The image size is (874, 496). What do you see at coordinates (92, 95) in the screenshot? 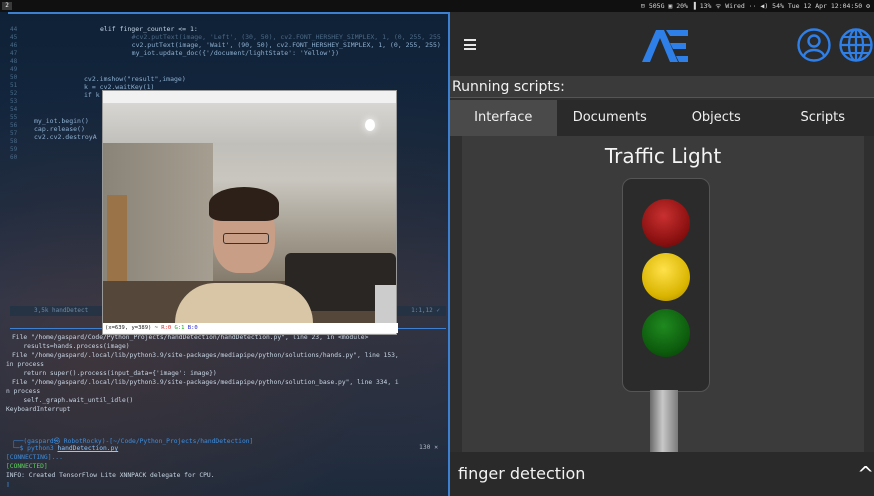
I see `code-line: if k` at bounding box center [92, 95].